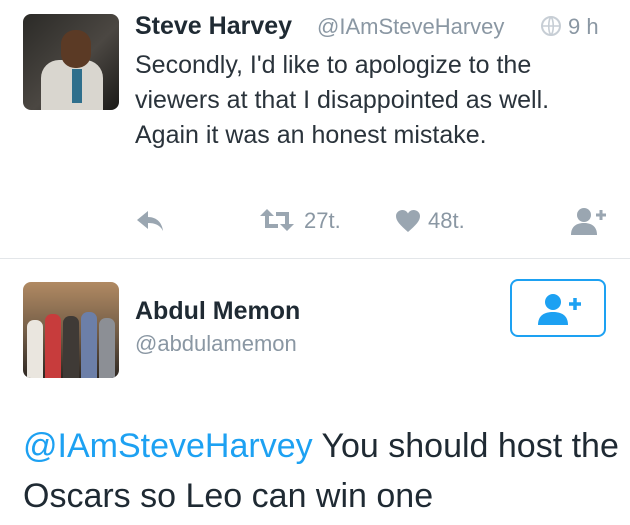 This screenshot has height=525, width=630. What do you see at coordinates (446, 220) in the screenshot?
I see `like-count: 48t.` at bounding box center [446, 220].